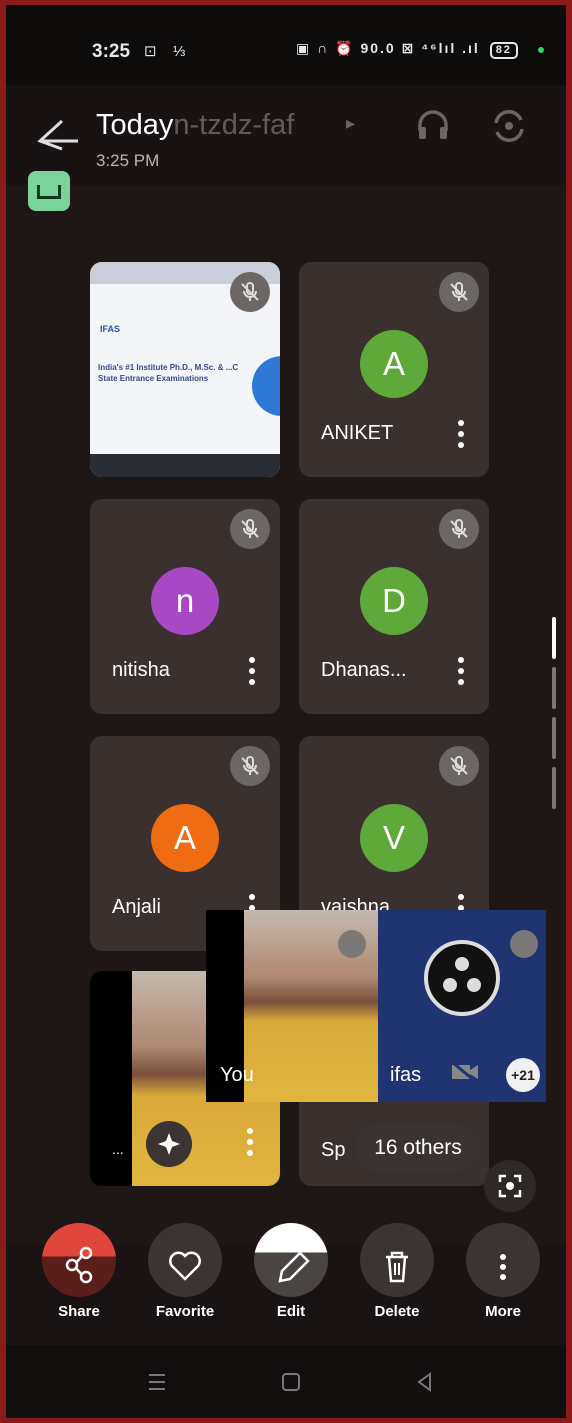 Image resolution: width=572 pixels, height=1423 pixels. What do you see at coordinates (291, 1260) in the screenshot?
I see `pencil-icon` at bounding box center [291, 1260].